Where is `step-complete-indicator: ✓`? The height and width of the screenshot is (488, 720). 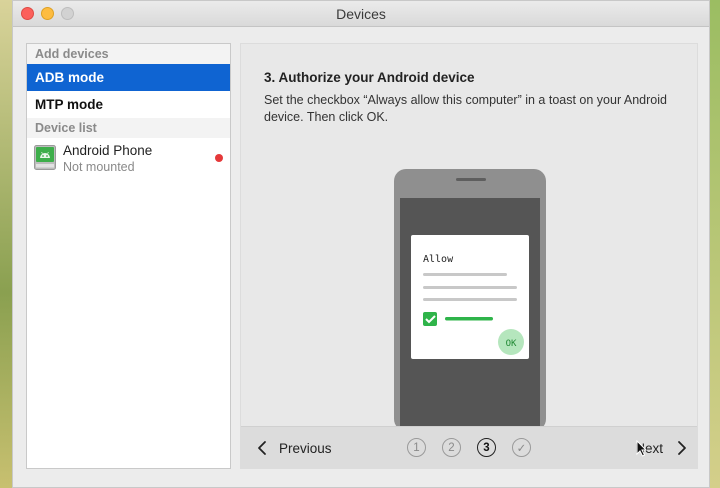
step-complete-indicator: ✓ is located at coordinates (521, 447).